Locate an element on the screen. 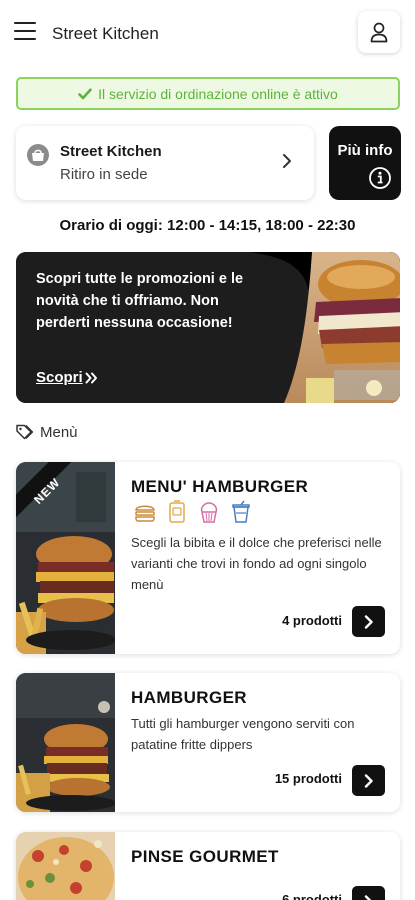  burger-icon is located at coordinates (145, 513).